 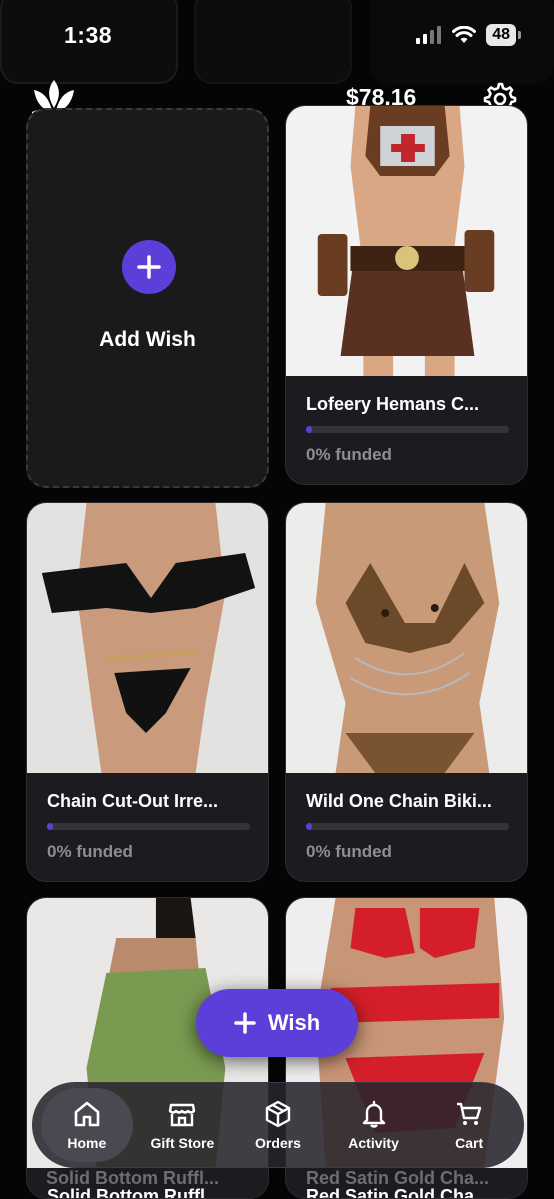 I want to click on tab-activity: Activity, so click(x=374, y=1125).